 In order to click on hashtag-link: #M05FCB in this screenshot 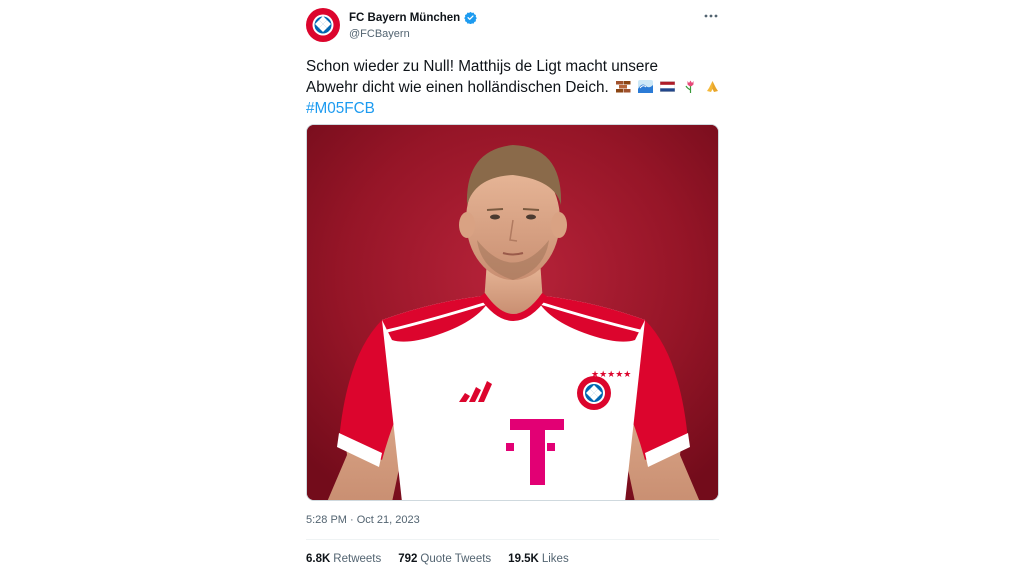, I will do `click(516, 108)`.